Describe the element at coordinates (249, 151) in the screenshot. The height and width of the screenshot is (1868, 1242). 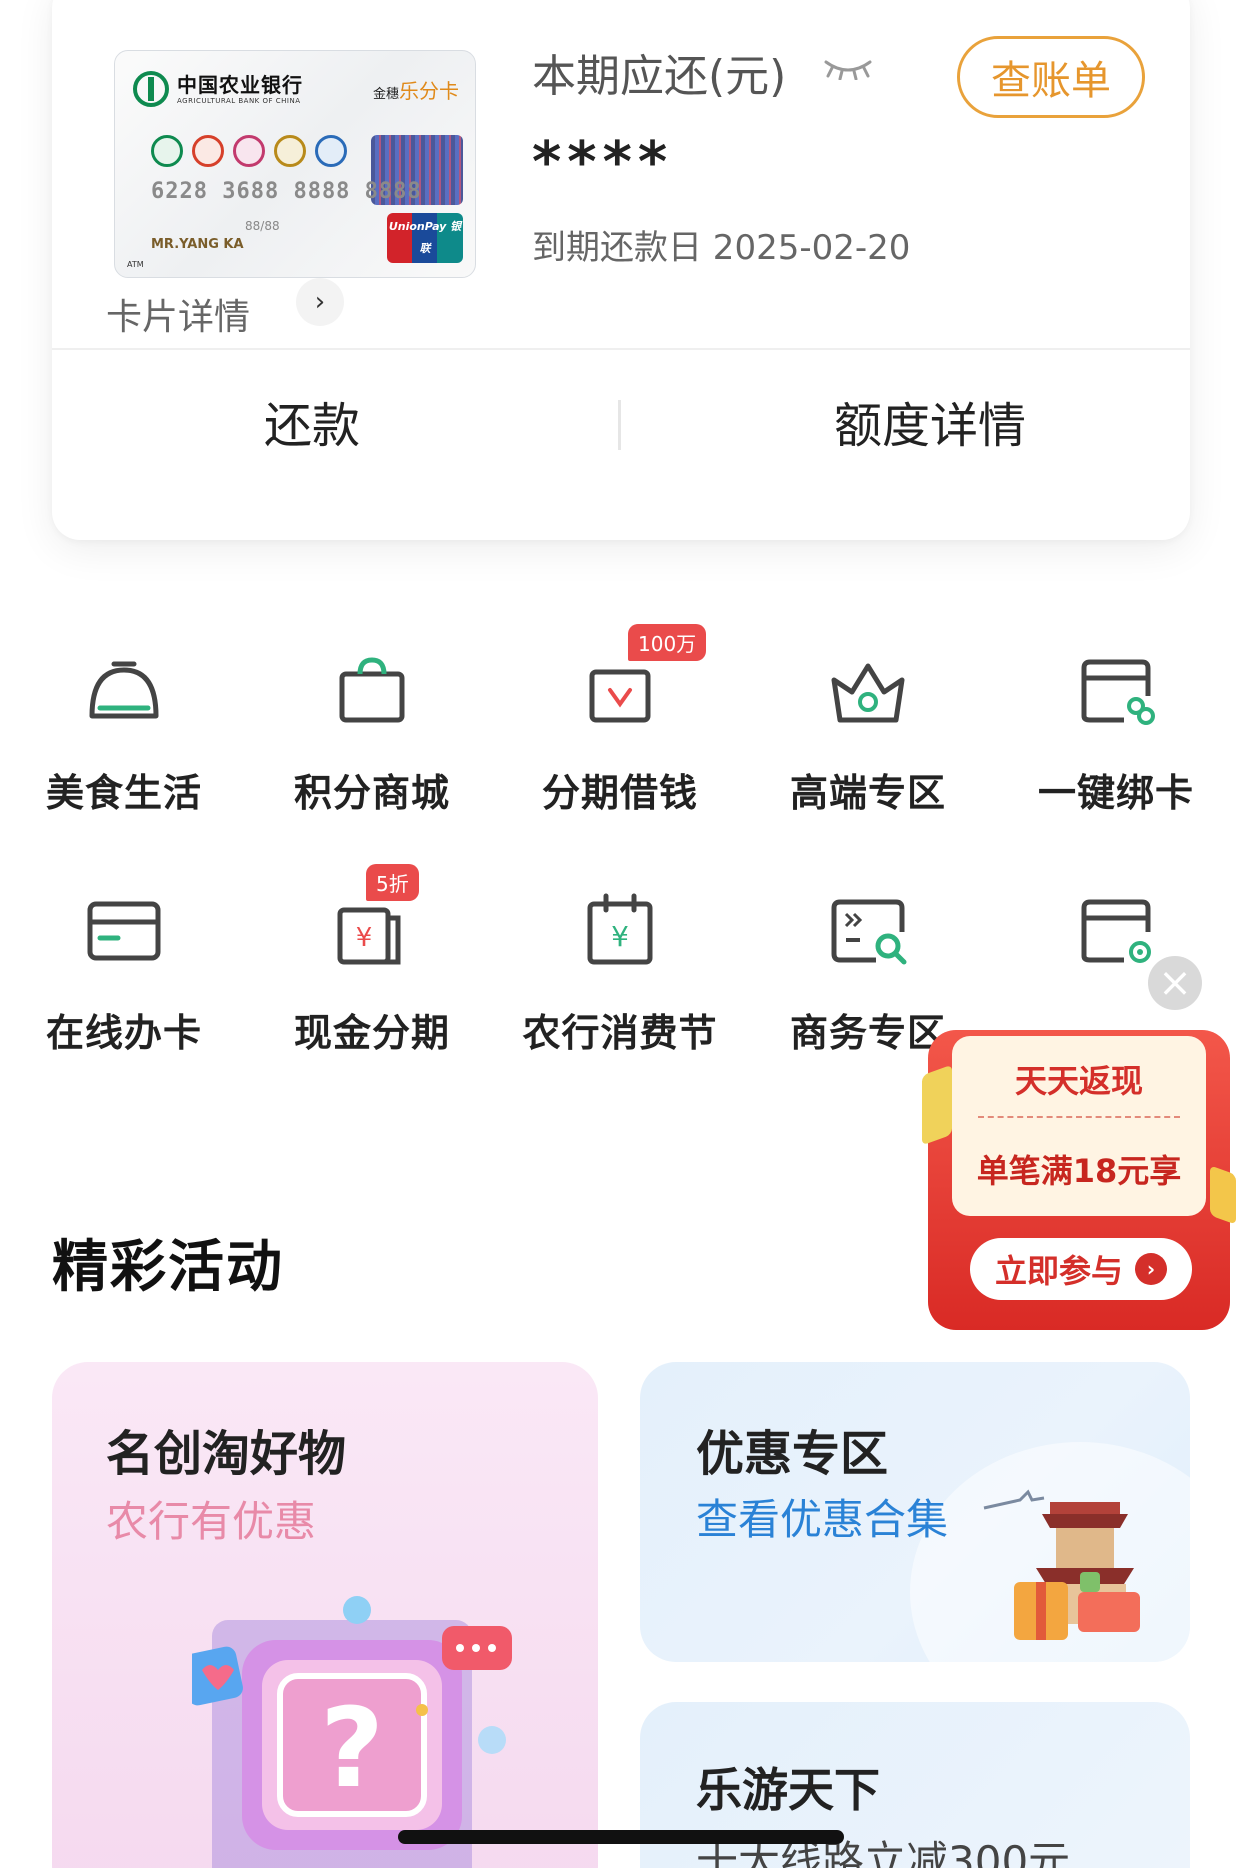
I see `card-emblems` at that location.